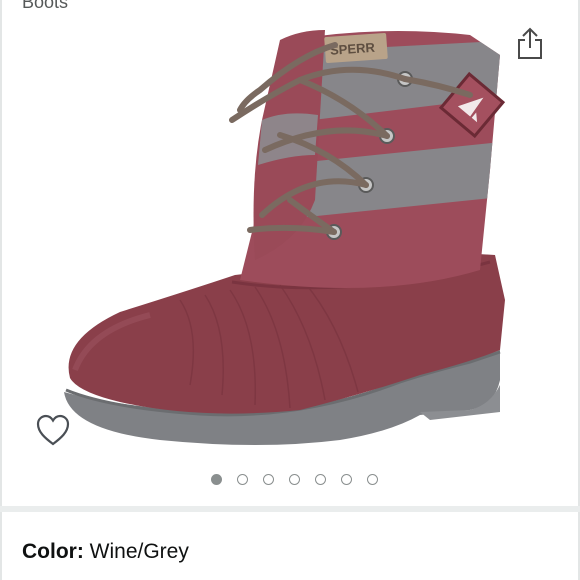 Image resolution: width=580 pixels, height=580 pixels. I want to click on heart-outline-icon, so click(53, 430).